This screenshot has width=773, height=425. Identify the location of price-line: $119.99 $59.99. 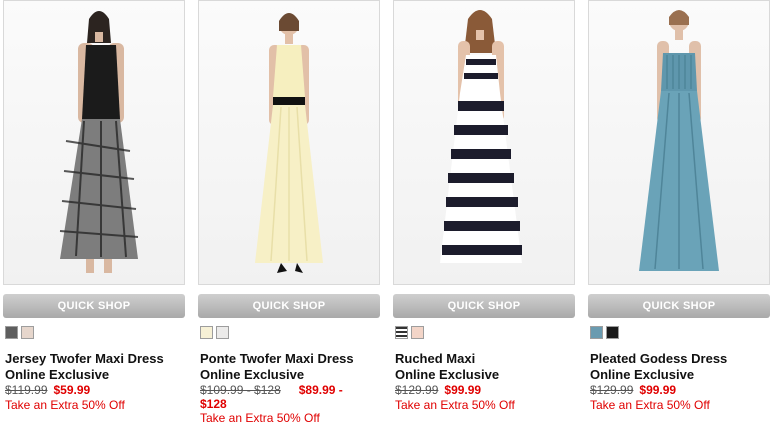
(96, 390).